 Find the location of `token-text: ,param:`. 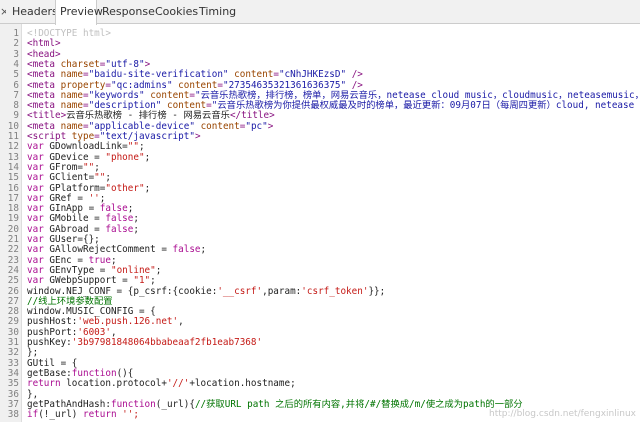

token-text: ,param: is located at coordinates (282, 291).